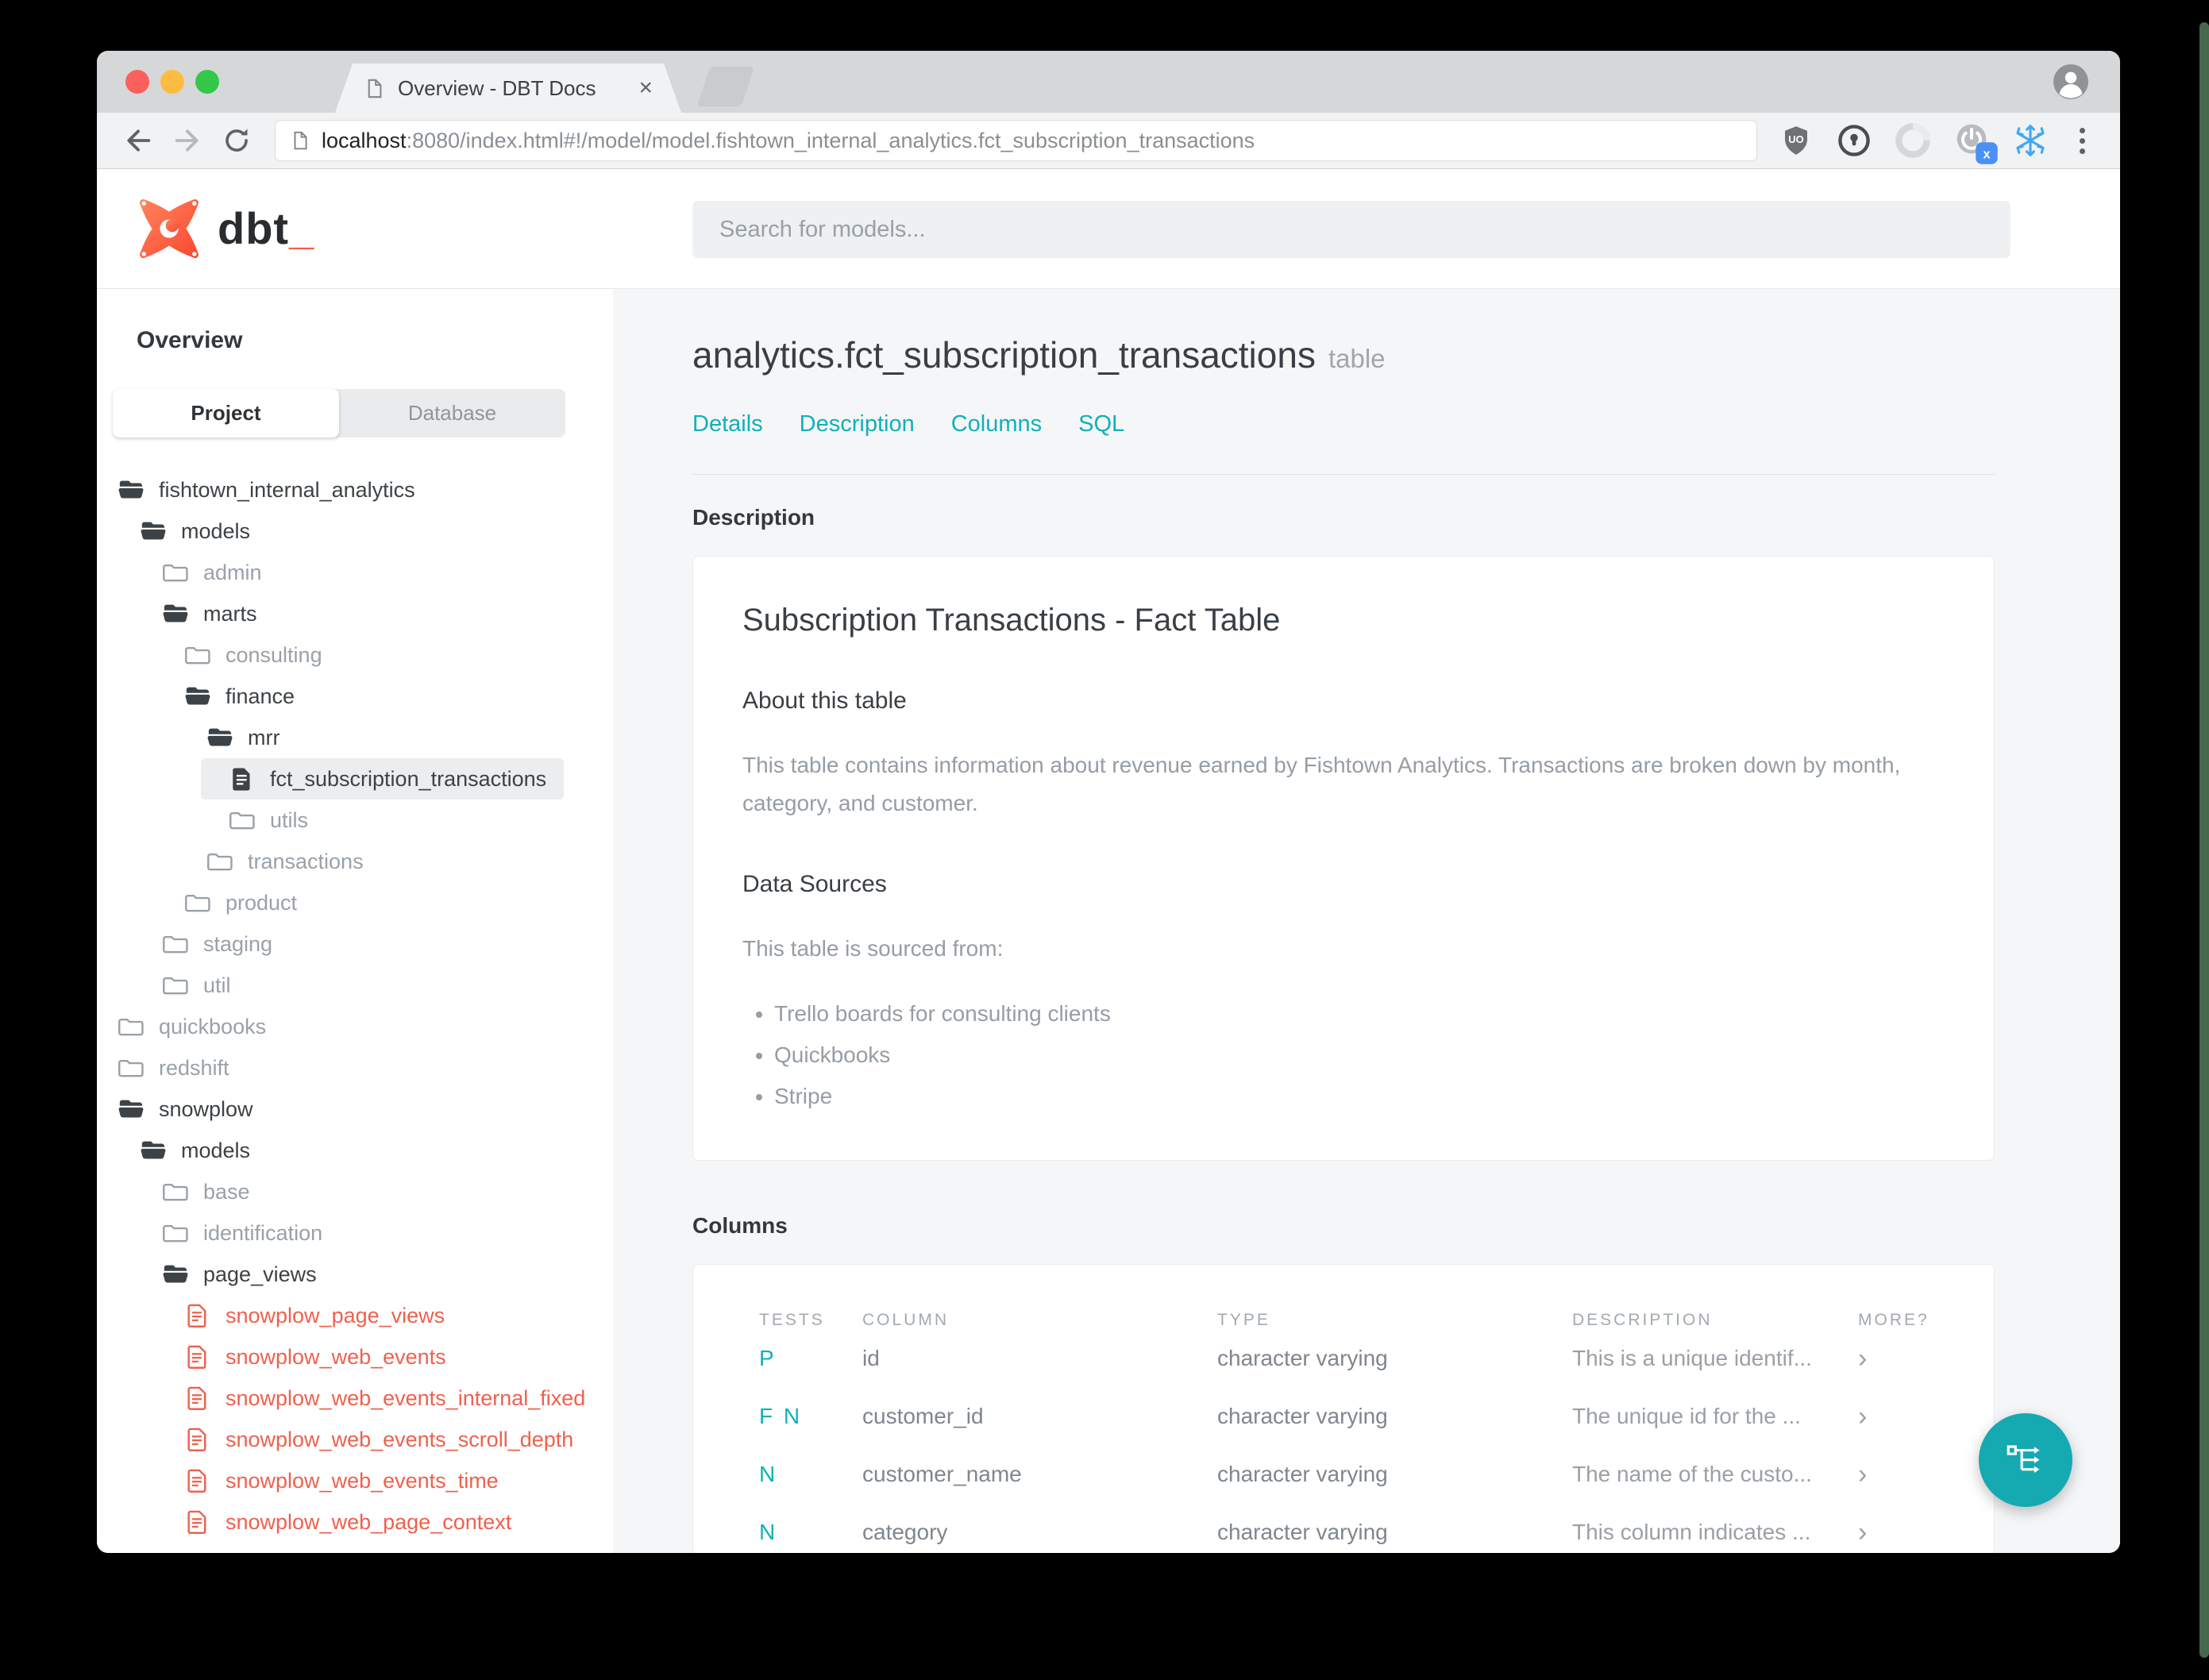 This screenshot has height=1680, width=2209. What do you see at coordinates (2071, 82) in the screenshot?
I see `profile-avatar` at bounding box center [2071, 82].